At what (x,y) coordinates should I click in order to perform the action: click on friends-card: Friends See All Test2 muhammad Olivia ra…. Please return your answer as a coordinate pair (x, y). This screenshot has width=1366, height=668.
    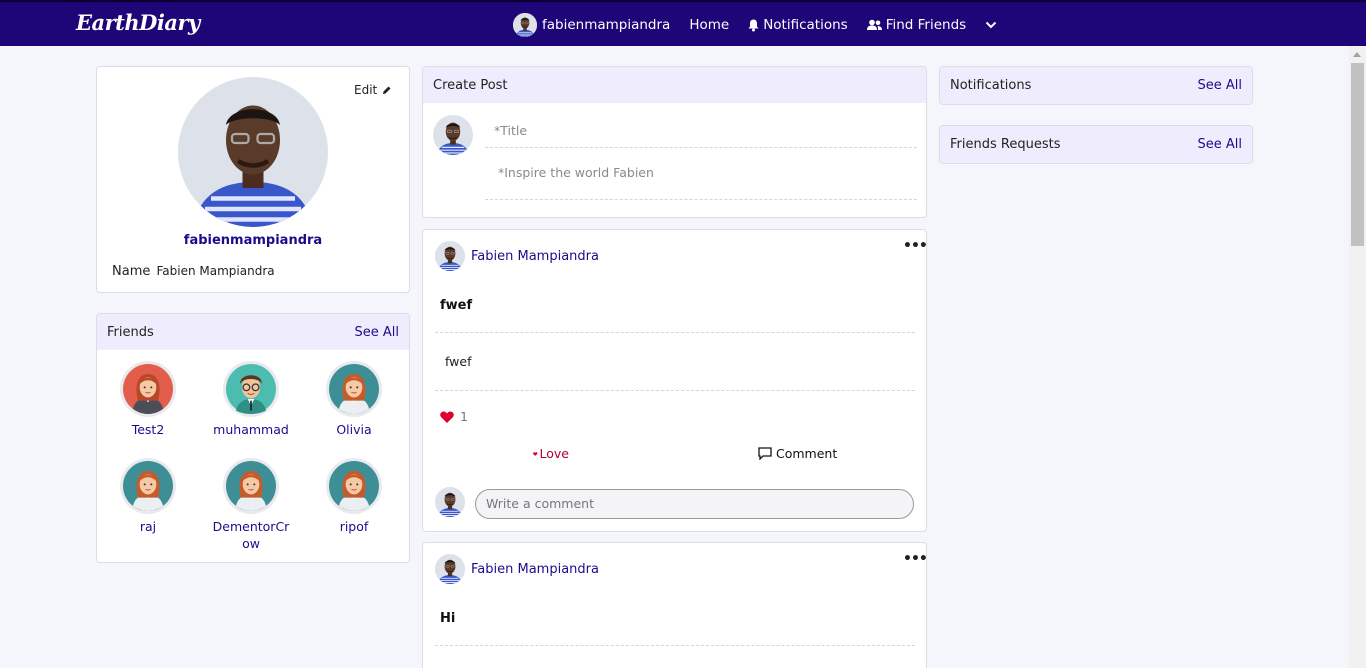
    Looking at the image, I should click on (253, 438).